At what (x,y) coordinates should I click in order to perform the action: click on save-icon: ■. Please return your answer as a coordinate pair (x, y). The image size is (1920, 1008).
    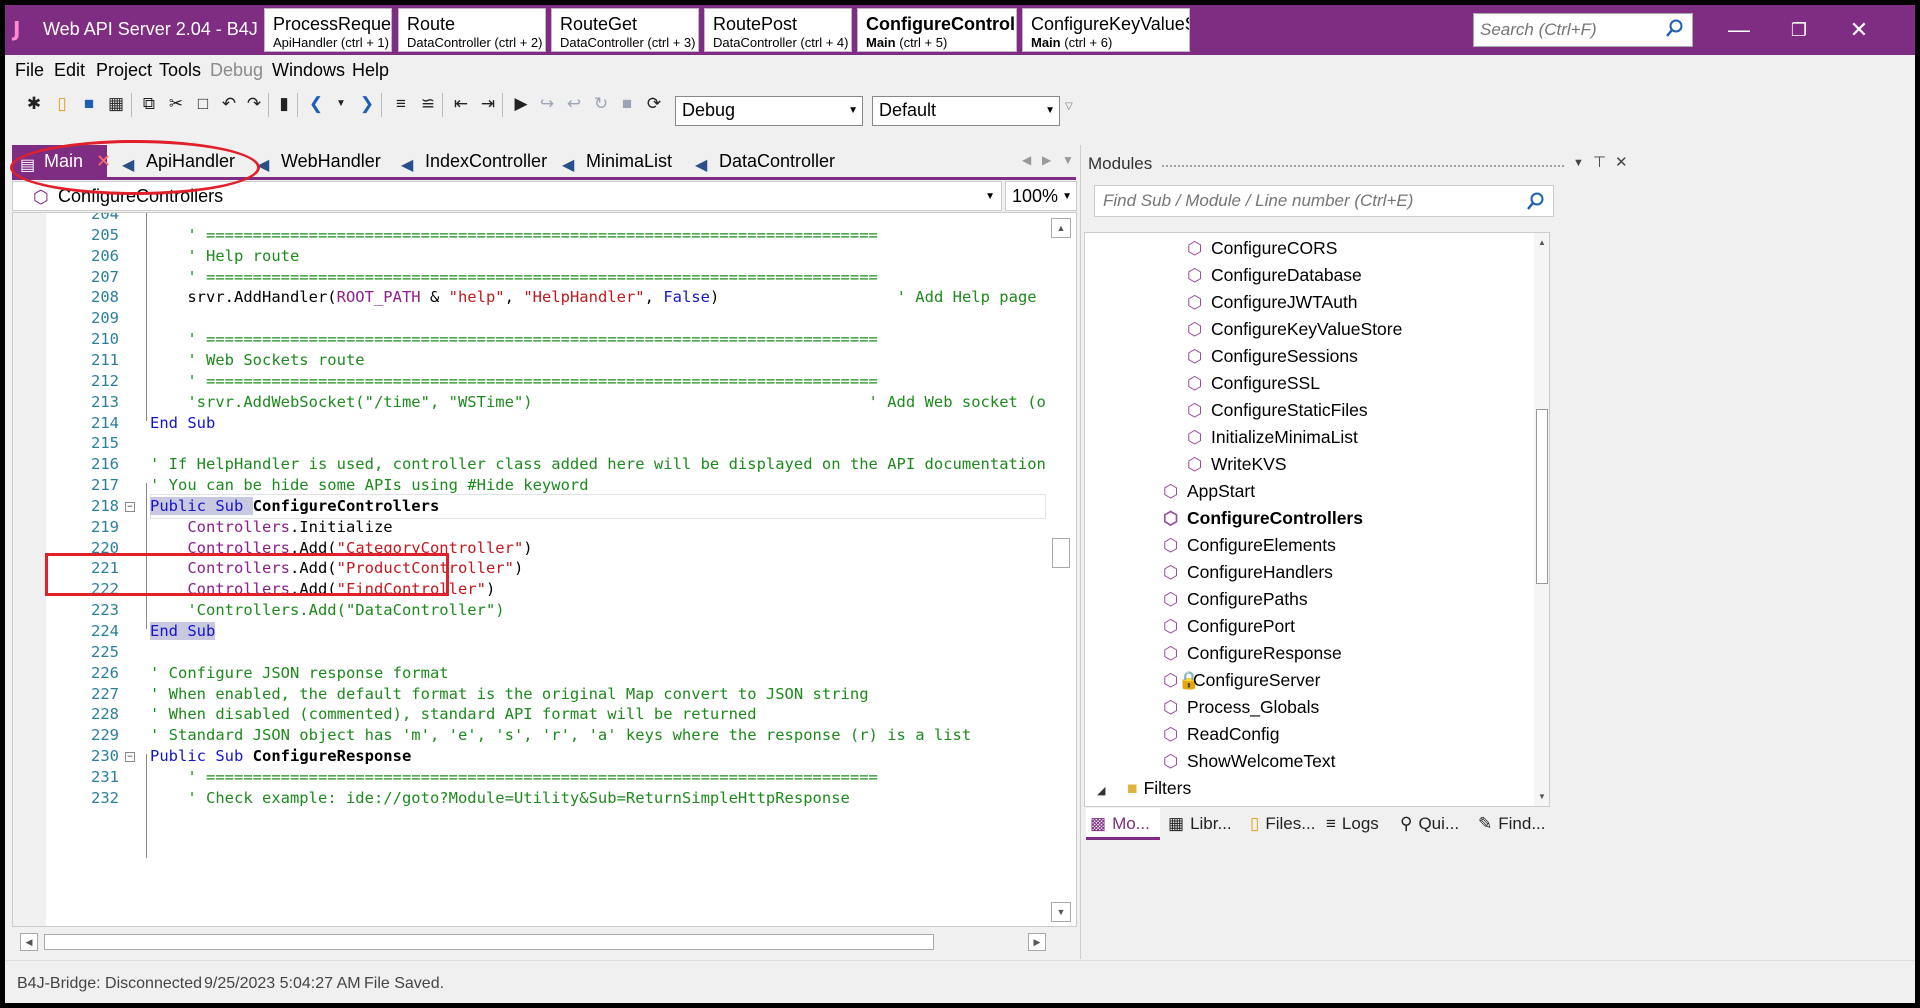
    Looking at the image, I should click on (89, 104).